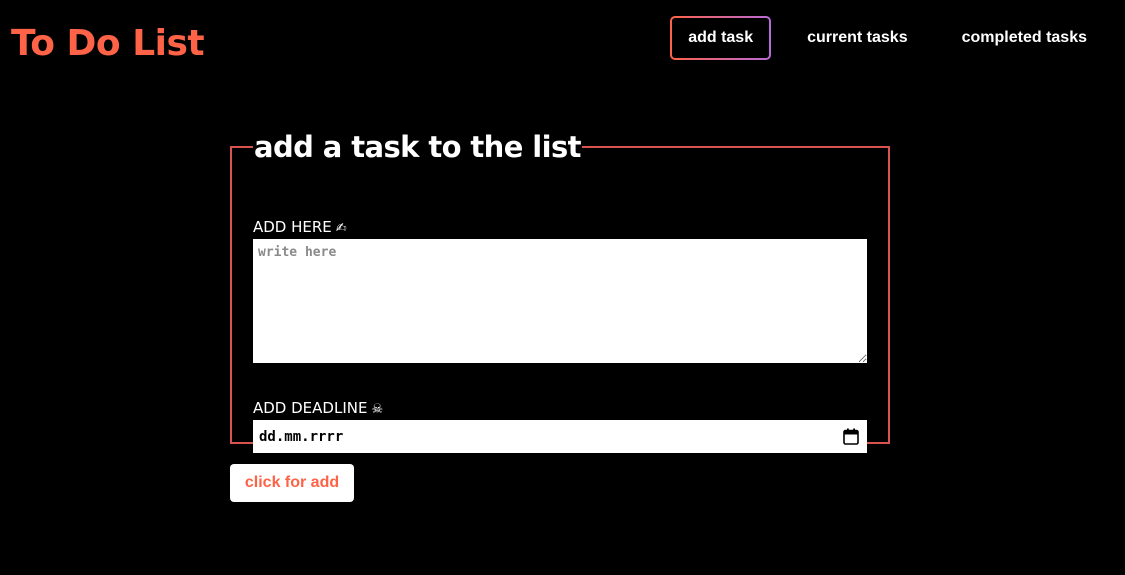 The image size is (1125, 575). What do you see at coordinates (560, 436) in the screenshot?
I see `deadline-date-input: dd.mm.rrrr` at bounding box center [560, 436].